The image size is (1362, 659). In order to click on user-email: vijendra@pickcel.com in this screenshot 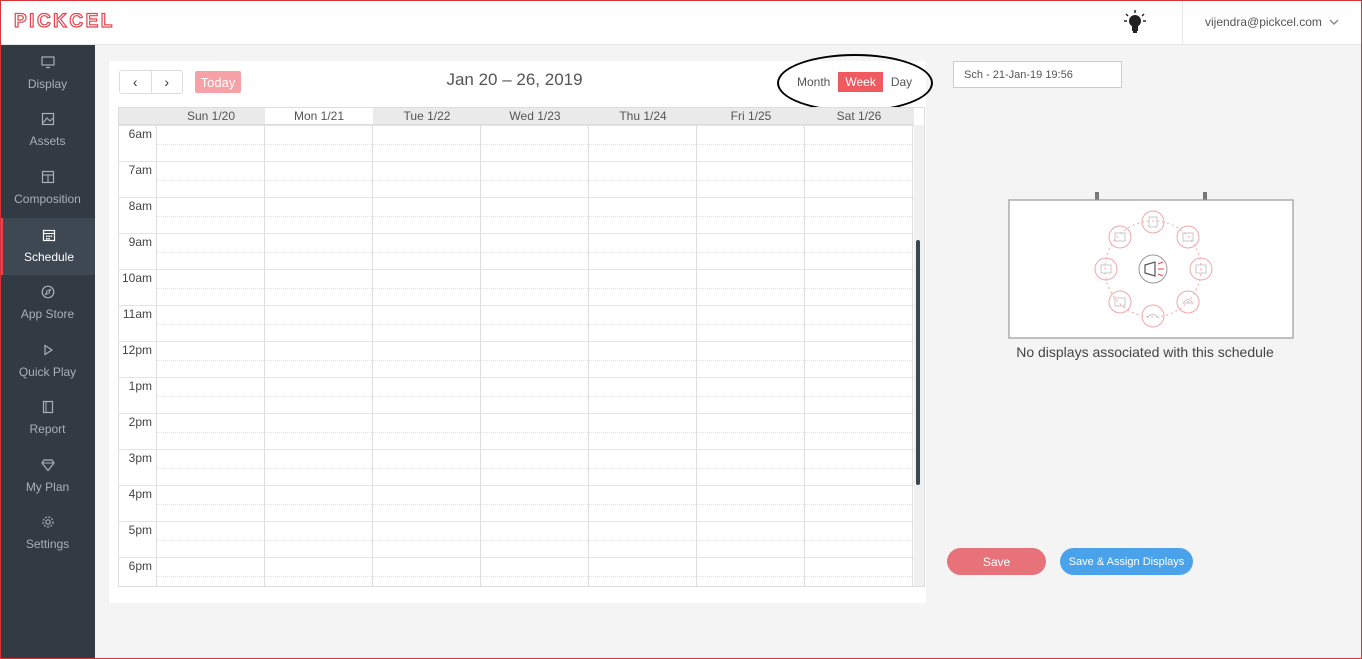, I will do `click(1263, 22)`.